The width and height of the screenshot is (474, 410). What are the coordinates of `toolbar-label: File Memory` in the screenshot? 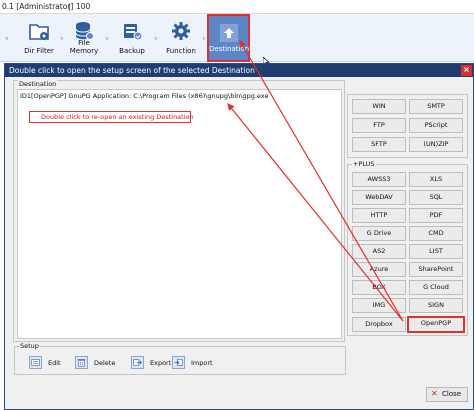 It's located at (84, 47).